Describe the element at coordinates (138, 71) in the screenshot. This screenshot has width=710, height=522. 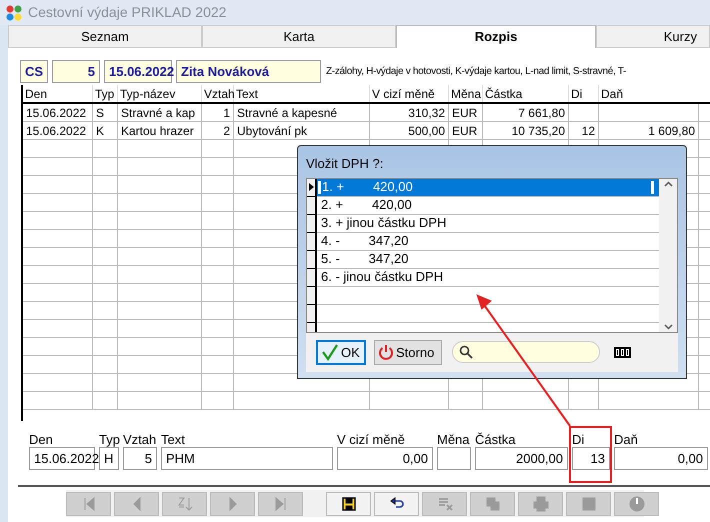
I see `date-field: 15.06.2022` at that location.